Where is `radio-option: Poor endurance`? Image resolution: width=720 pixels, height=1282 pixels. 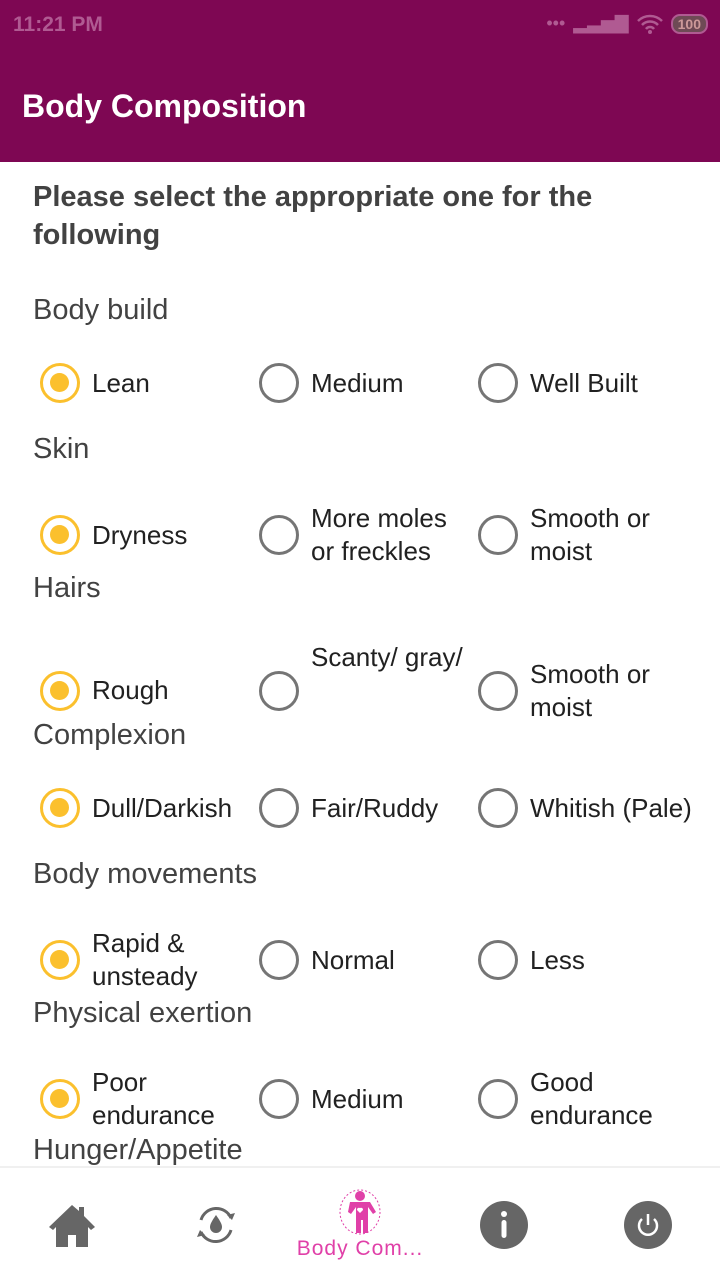
radio-option: Poor endurance is located at coordinates (149, 1099).